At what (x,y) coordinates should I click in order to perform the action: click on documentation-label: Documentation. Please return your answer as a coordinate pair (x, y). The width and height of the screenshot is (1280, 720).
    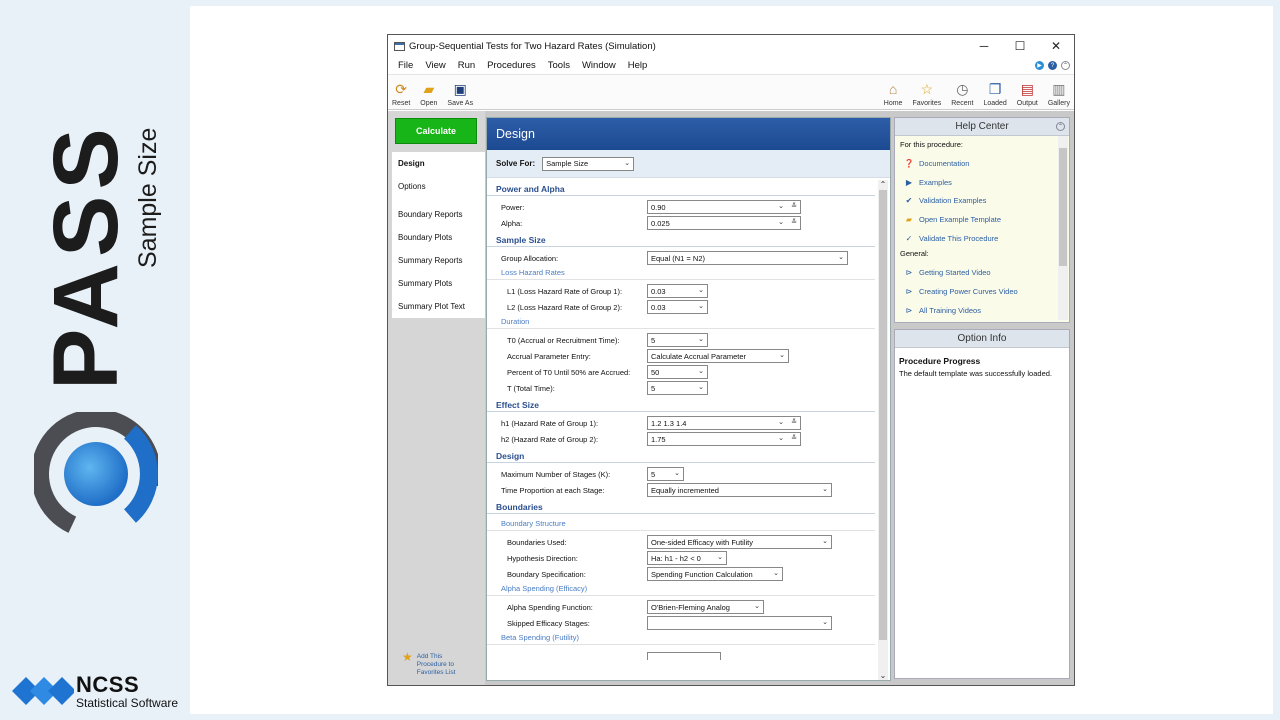
    Looking at the image, I should click on (944, 163).